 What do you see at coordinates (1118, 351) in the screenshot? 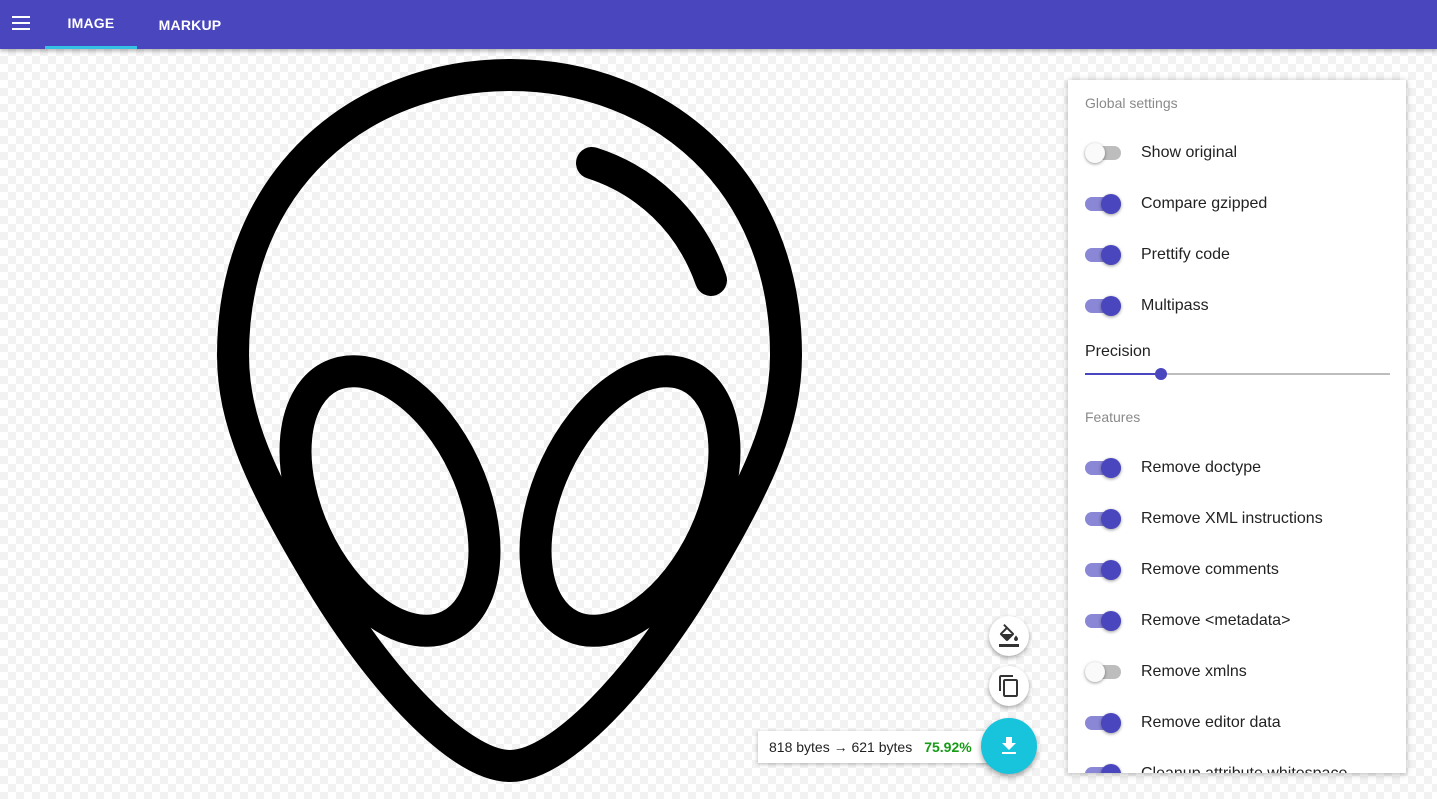
I see `precision-label: Precision` at bounding box center [1118, 351].